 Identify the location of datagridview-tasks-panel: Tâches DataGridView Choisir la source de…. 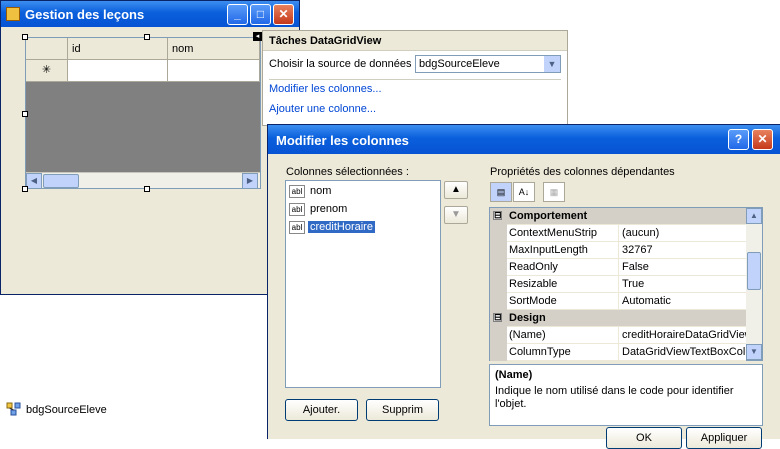
(415, 78).